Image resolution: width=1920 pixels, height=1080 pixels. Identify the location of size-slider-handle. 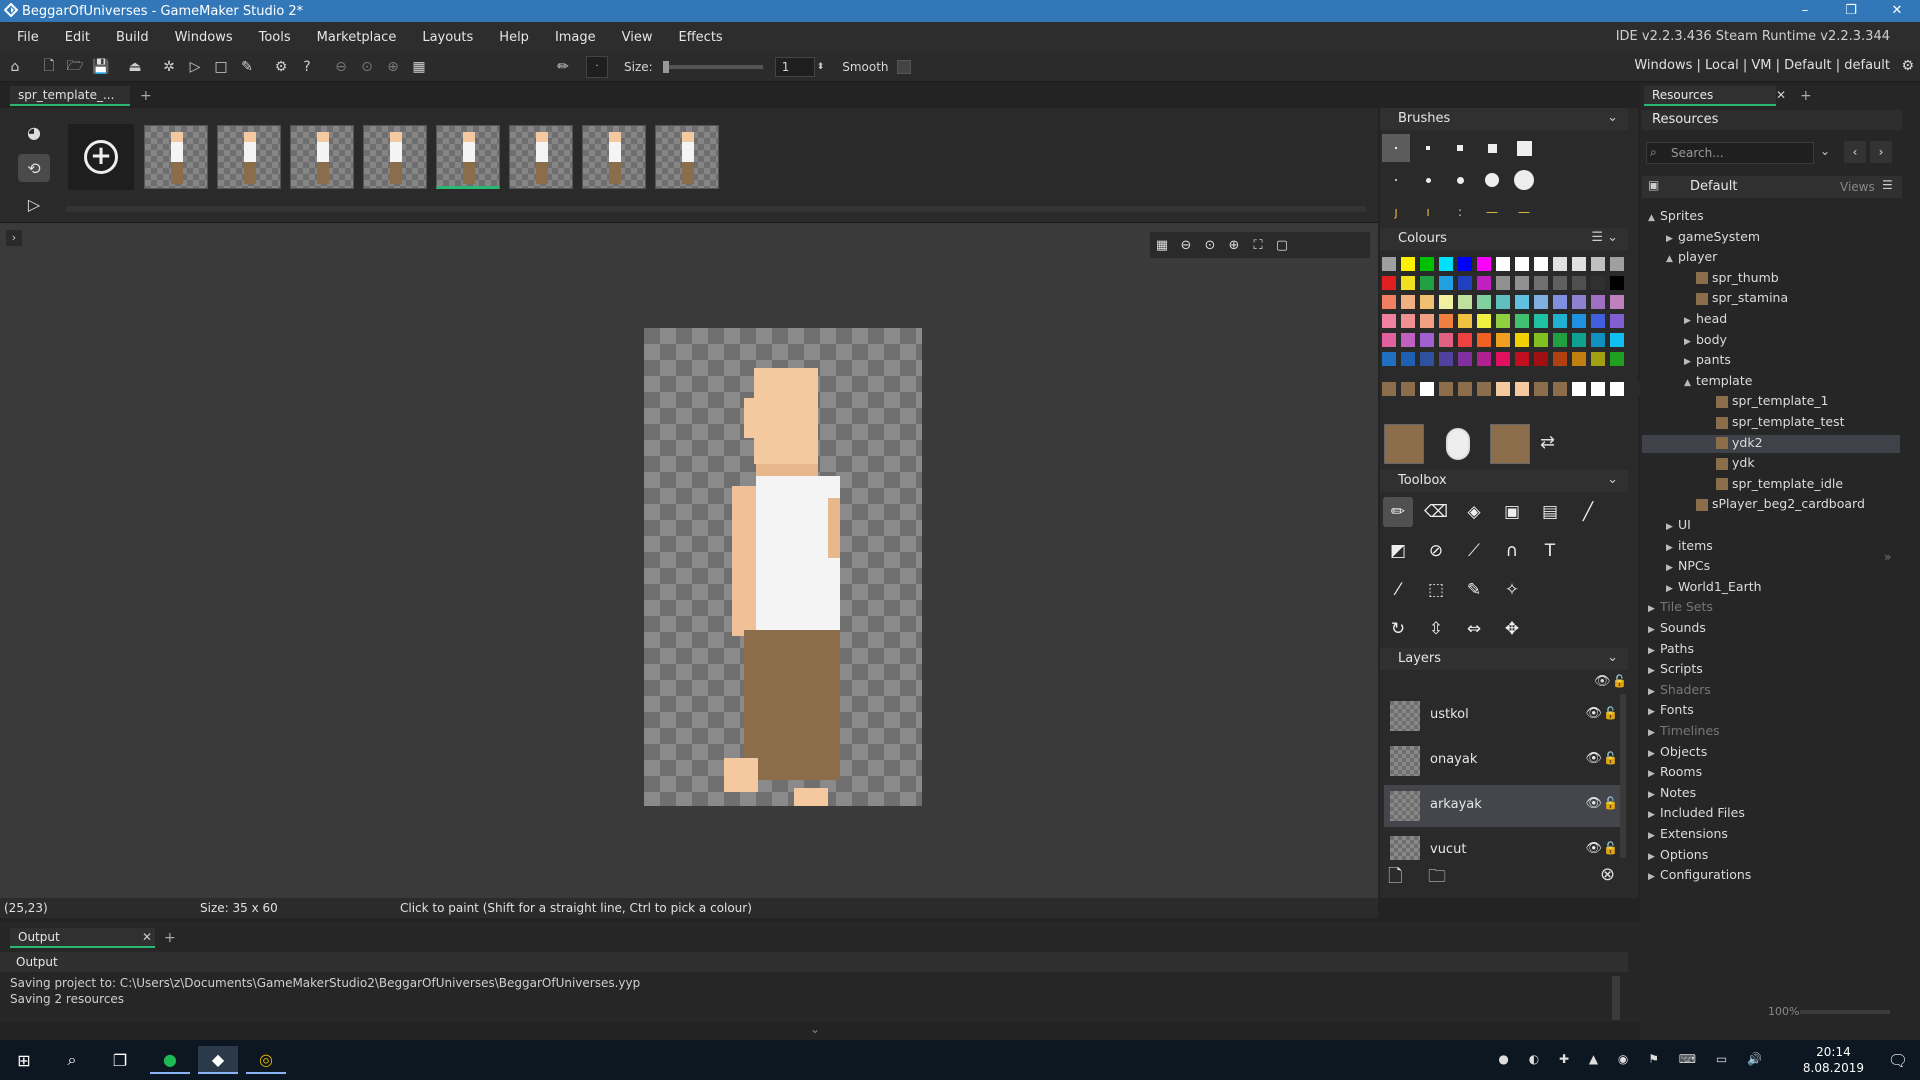
(665, 66).